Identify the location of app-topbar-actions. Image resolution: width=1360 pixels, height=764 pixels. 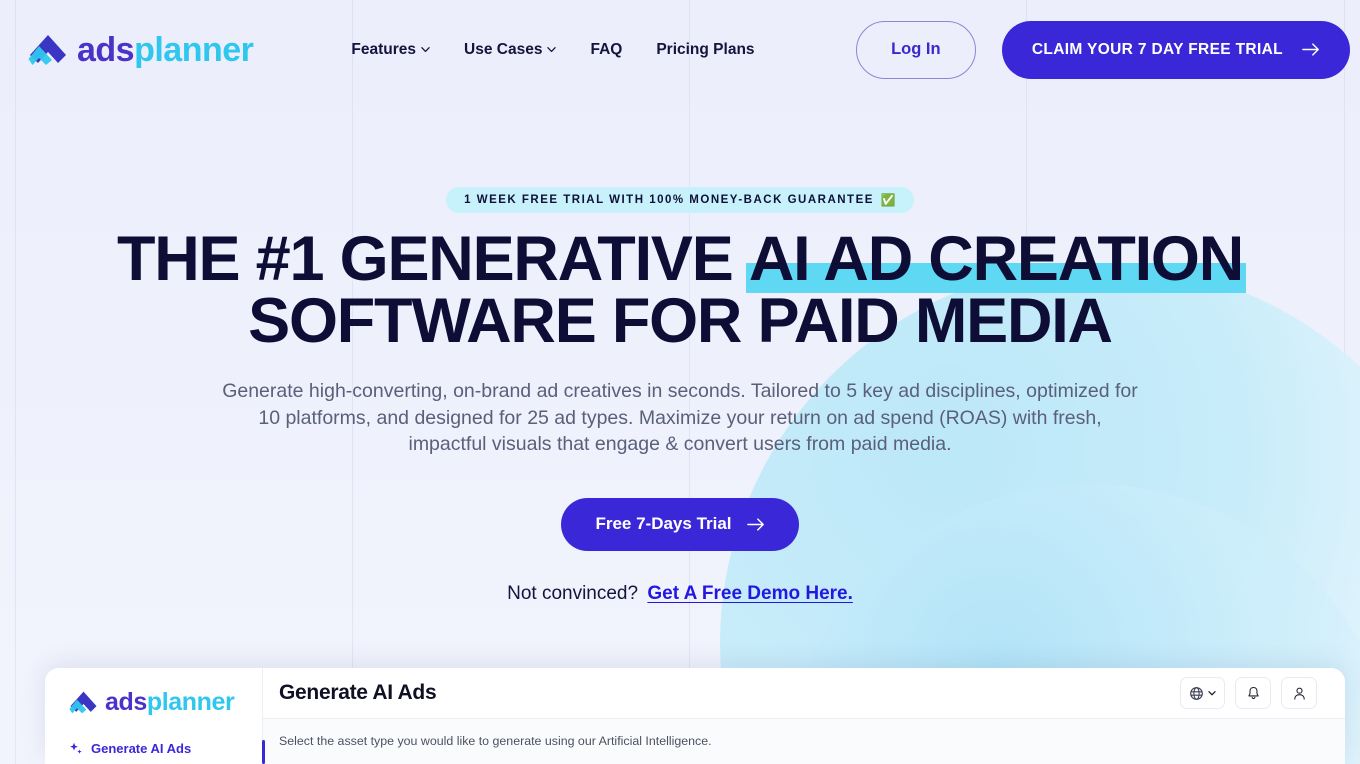
(1248, 693).